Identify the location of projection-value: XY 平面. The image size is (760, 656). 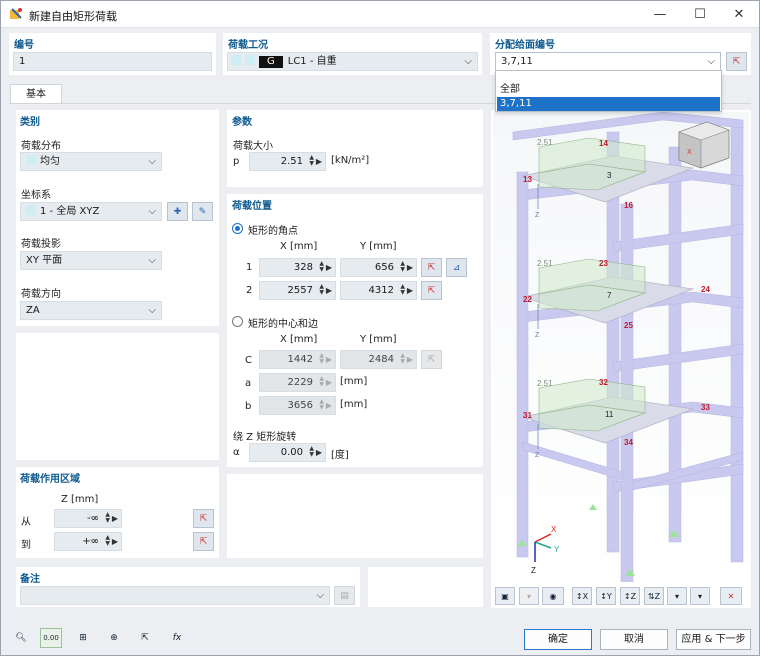
(44, 260).